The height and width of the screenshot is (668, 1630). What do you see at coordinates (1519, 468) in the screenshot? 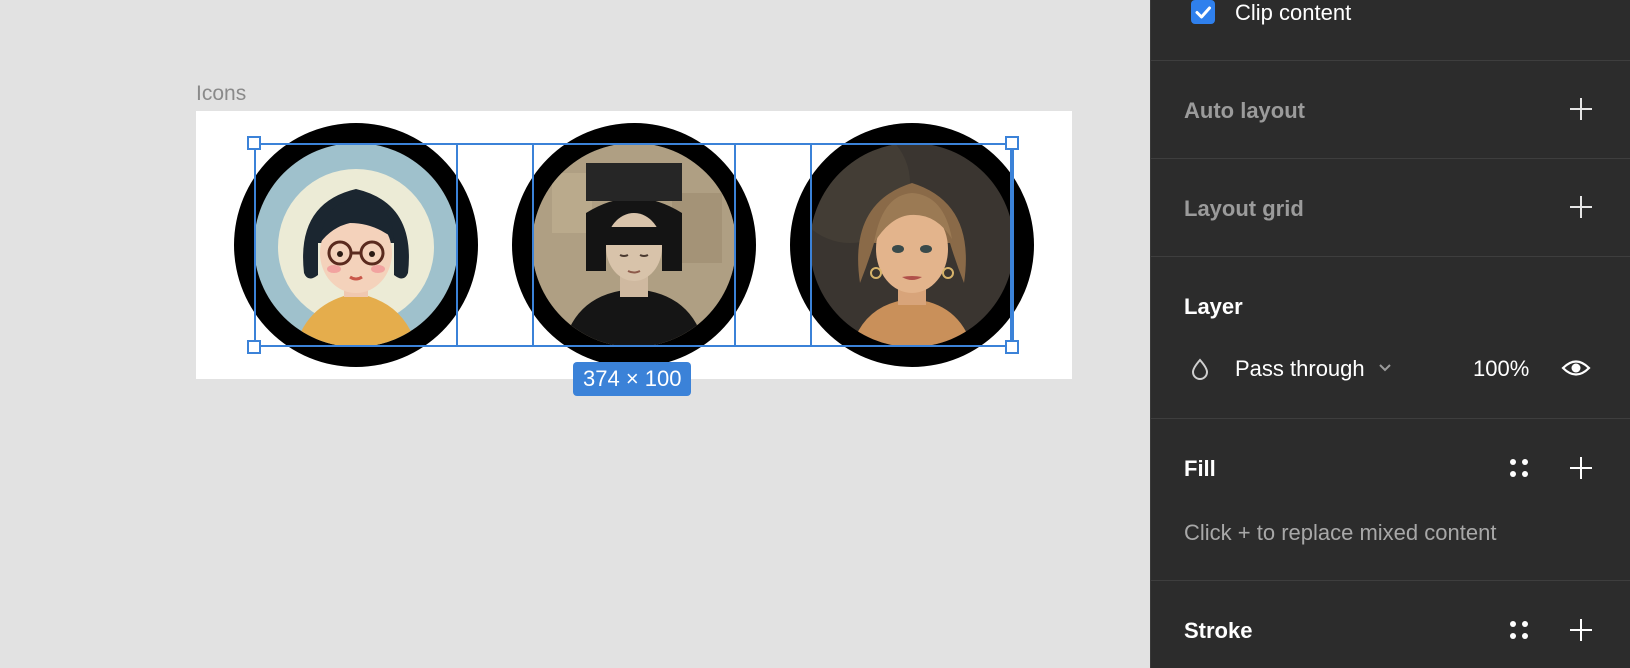
I see `fill-styles-icon` at bounding box center [1519, 468].